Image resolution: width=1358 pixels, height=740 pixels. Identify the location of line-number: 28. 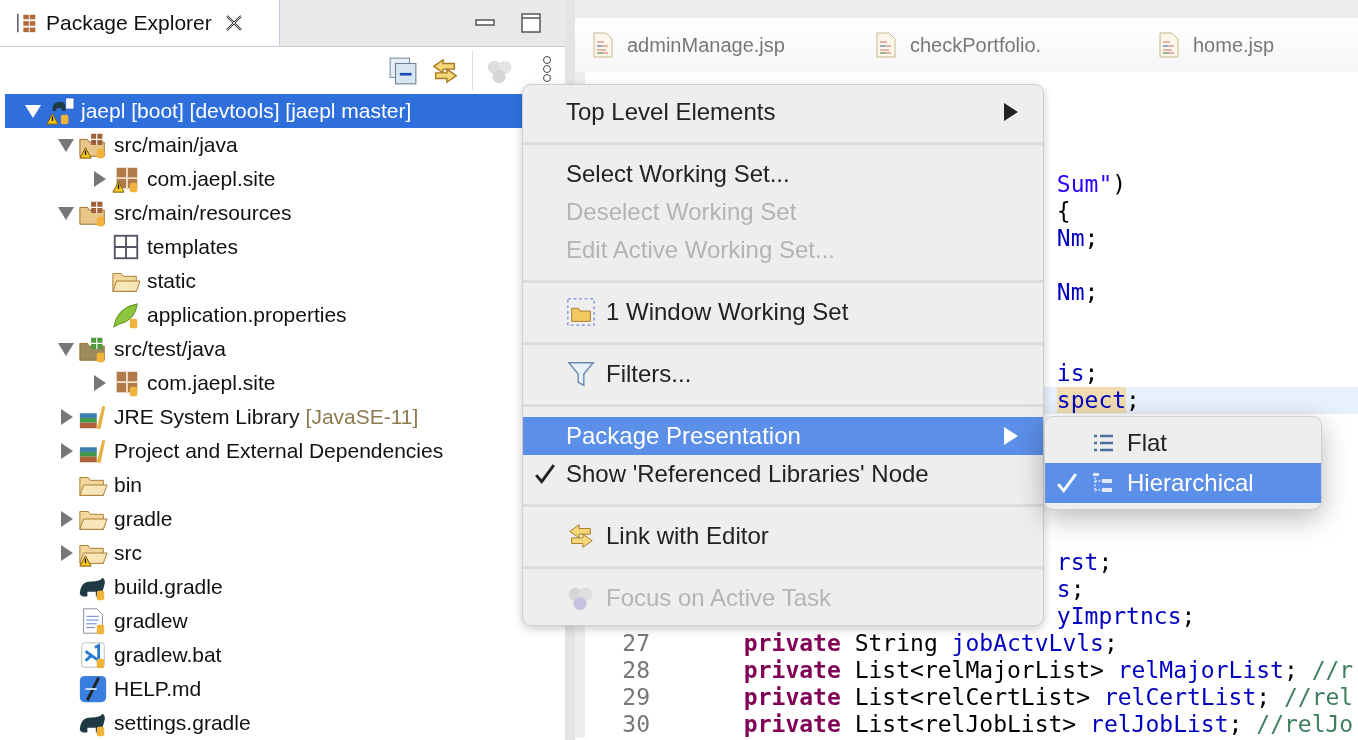
(635, 670).